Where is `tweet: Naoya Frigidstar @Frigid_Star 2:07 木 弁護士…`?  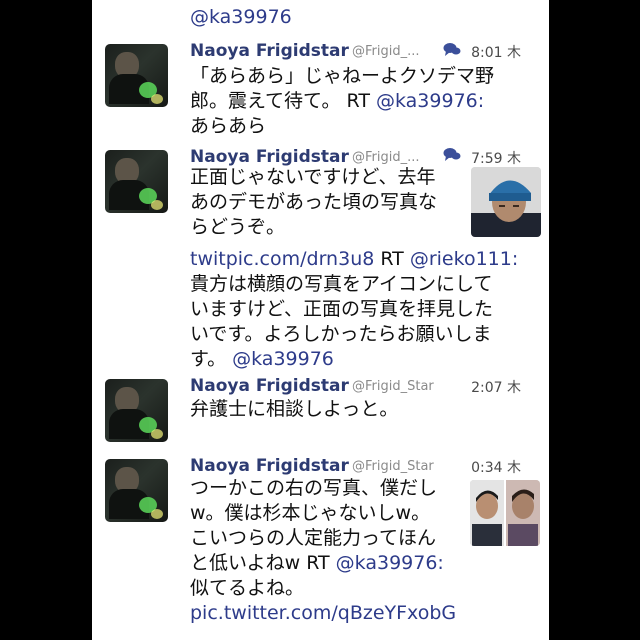 tweet: Naoya Frigidstar @Frigid_Star 2:07 木 弁護士… is located at coordinates (320, 412).